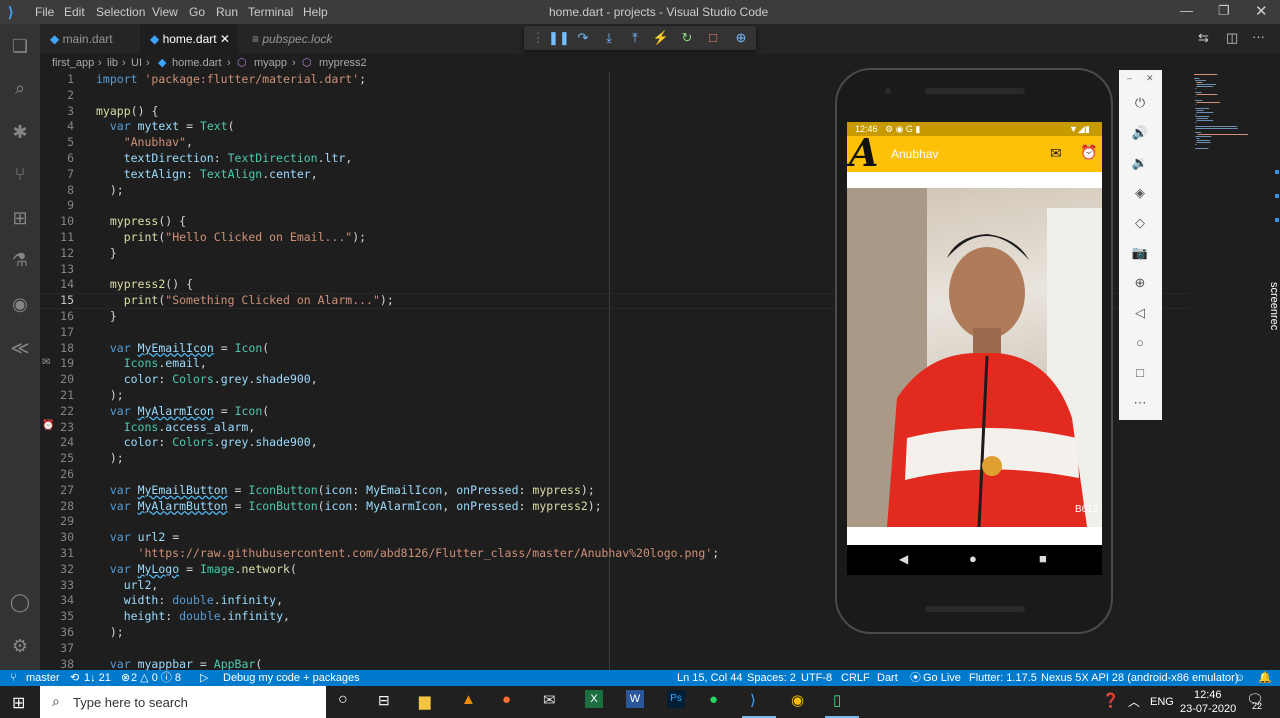 The height and width of the screenshot is (718, 1280). Describe the element at coordinates (440, 522) in the screenshot. I see `code-line: 29` at that location.